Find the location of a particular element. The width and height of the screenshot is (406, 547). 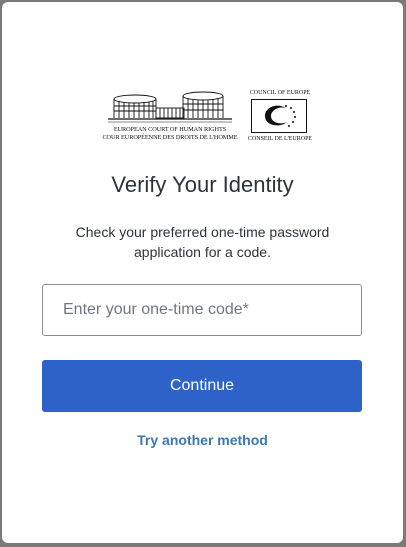

description-line-2: application for a code. is located at coordinates (202, 252).